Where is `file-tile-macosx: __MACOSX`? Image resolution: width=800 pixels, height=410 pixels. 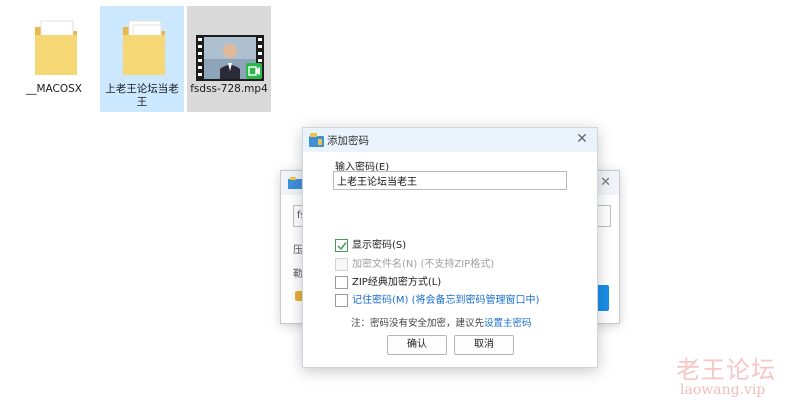
file-tile-macosx: __MACOSX is located at coordinates (54, 59).